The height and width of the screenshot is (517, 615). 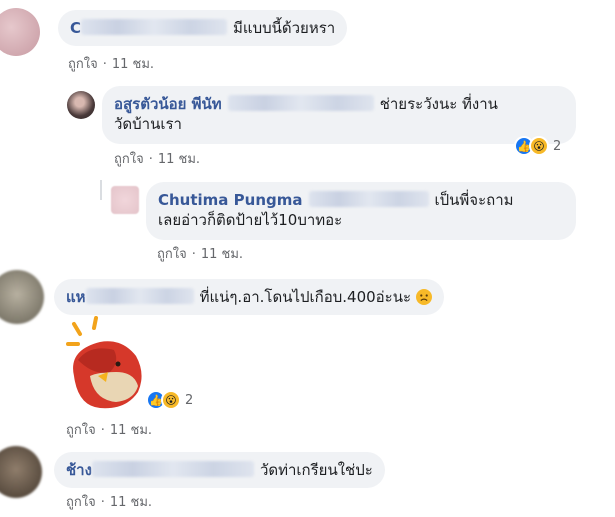 What do you see at coordinates (474, 200) in the screenshot?
I see `comment-text: เป็นพี่จะถาม` at bounding box center [474, 200].